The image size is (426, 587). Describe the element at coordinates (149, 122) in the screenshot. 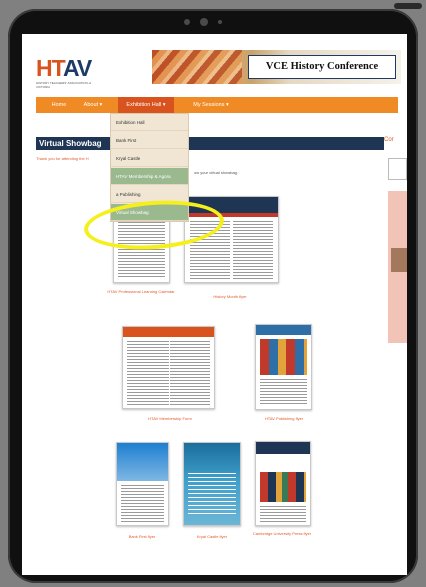

I see `menu-item-exhibition-hall: Exhibition Hall` at that location.